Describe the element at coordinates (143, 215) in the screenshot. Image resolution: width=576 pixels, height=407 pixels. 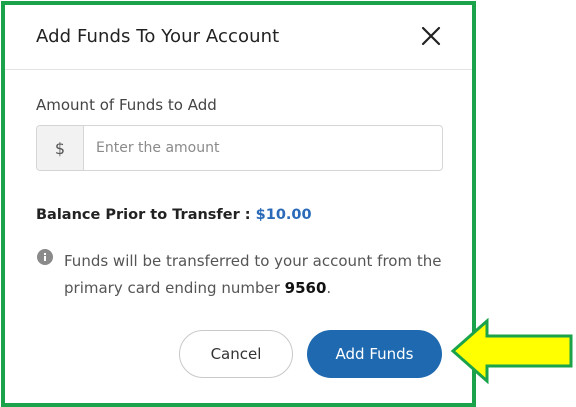
I see `balance-label: Balance Prior to Transfer :` at that location.